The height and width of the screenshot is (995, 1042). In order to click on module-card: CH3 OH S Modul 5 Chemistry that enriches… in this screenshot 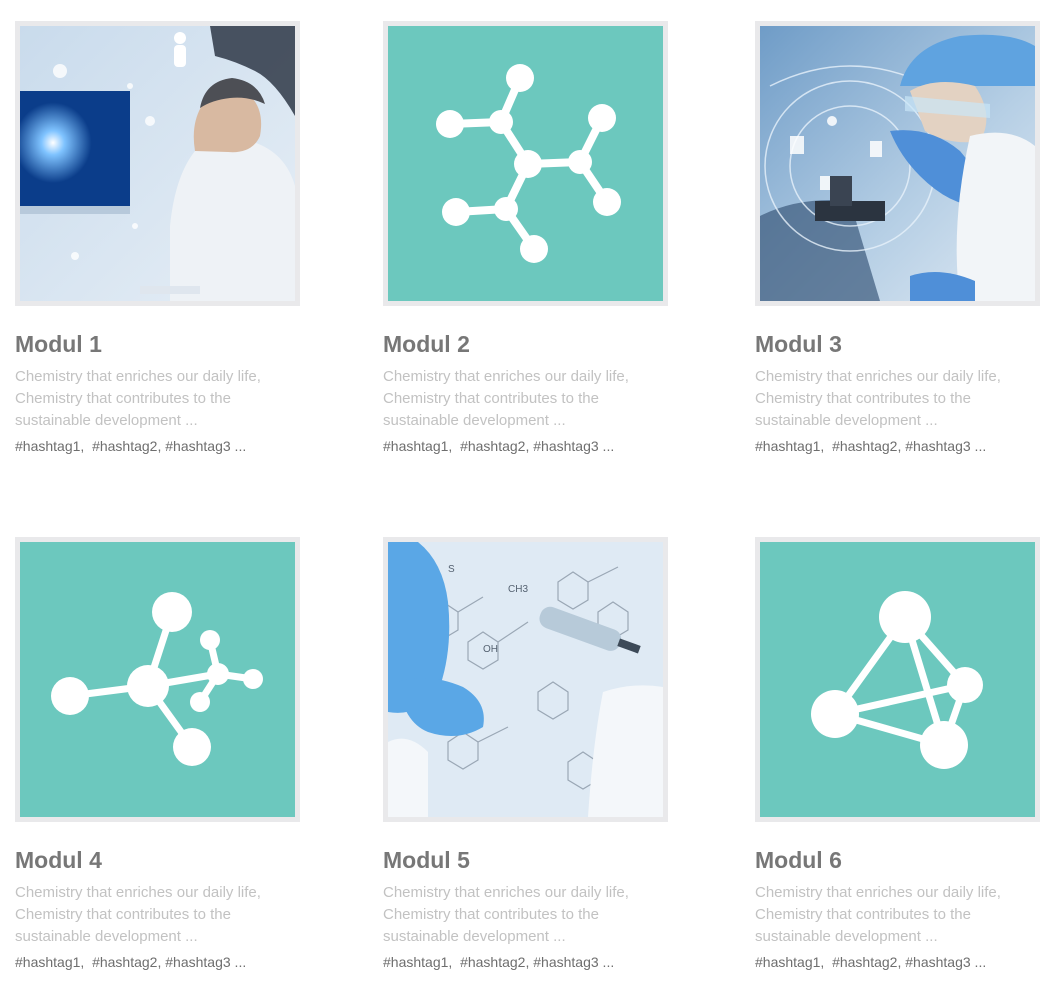, I will do `click(525, 753)`.